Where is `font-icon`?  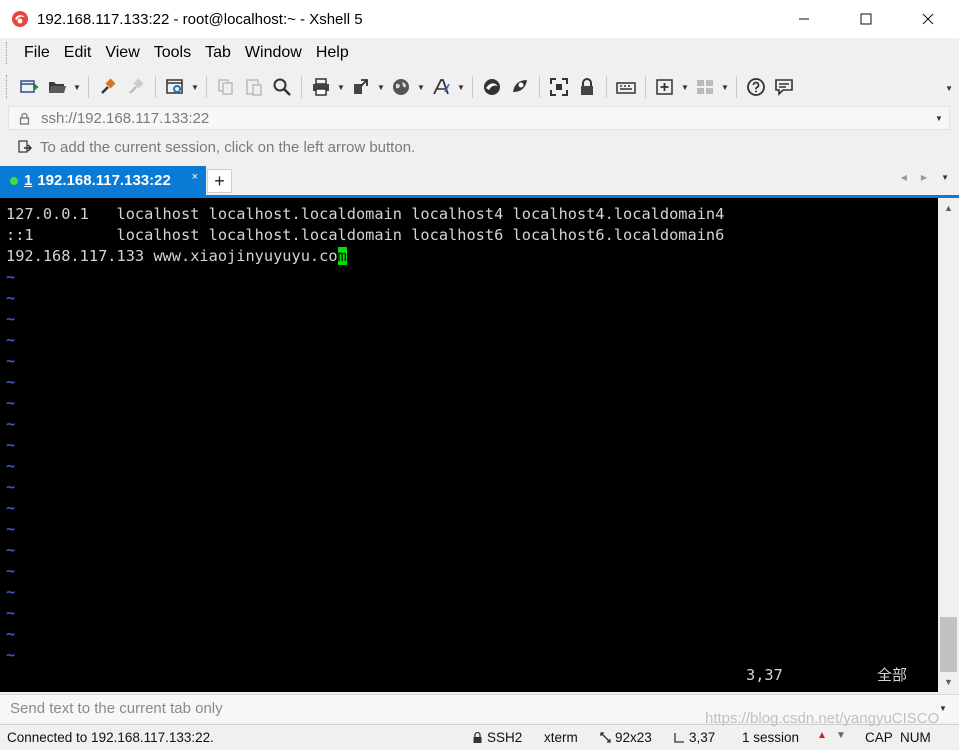
font-icon is located at coordinates (441, 87).